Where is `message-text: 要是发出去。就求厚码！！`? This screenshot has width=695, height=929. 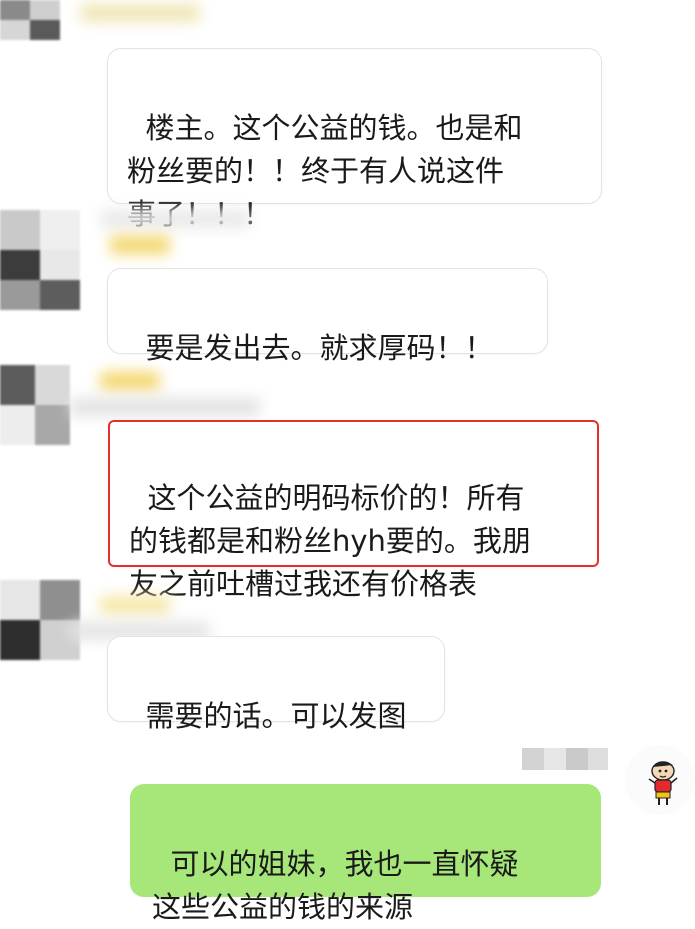 message-text: 要是发出去。就求厚码！！ is located at coordinates (319, 348).